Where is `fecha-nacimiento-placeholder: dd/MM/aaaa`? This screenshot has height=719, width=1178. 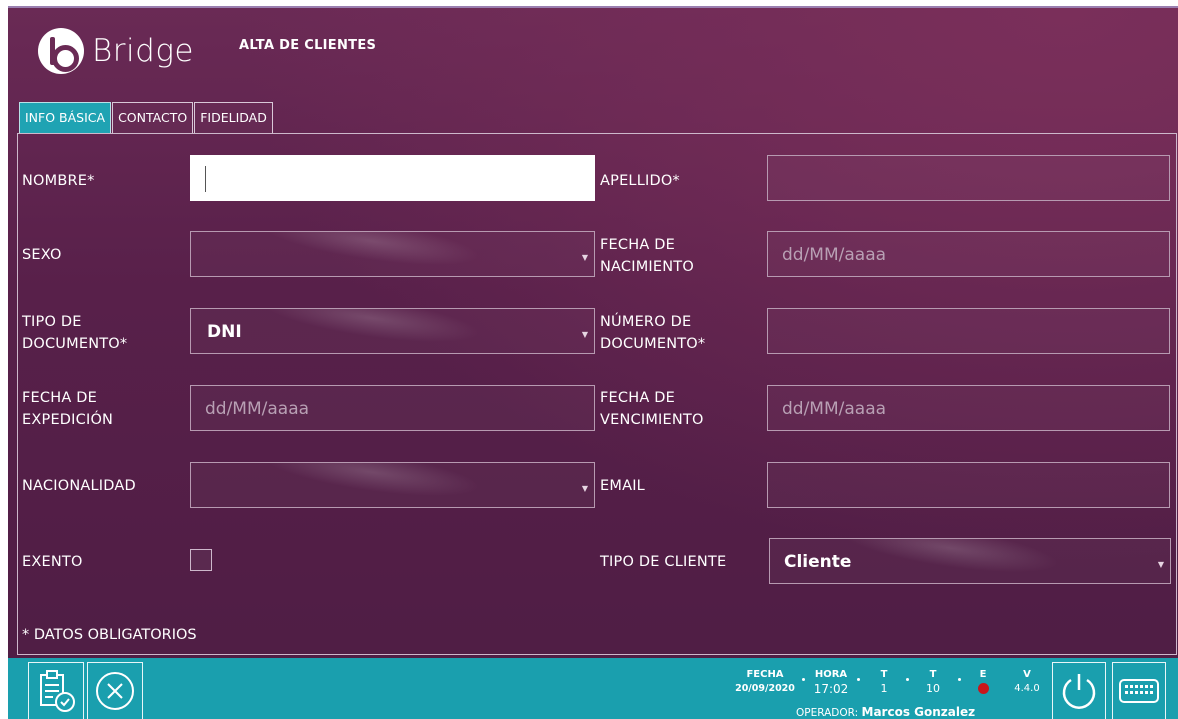 fecha-nacimiento-placeholder: dd/MM/aaaa is located at coordinates (834, 255).